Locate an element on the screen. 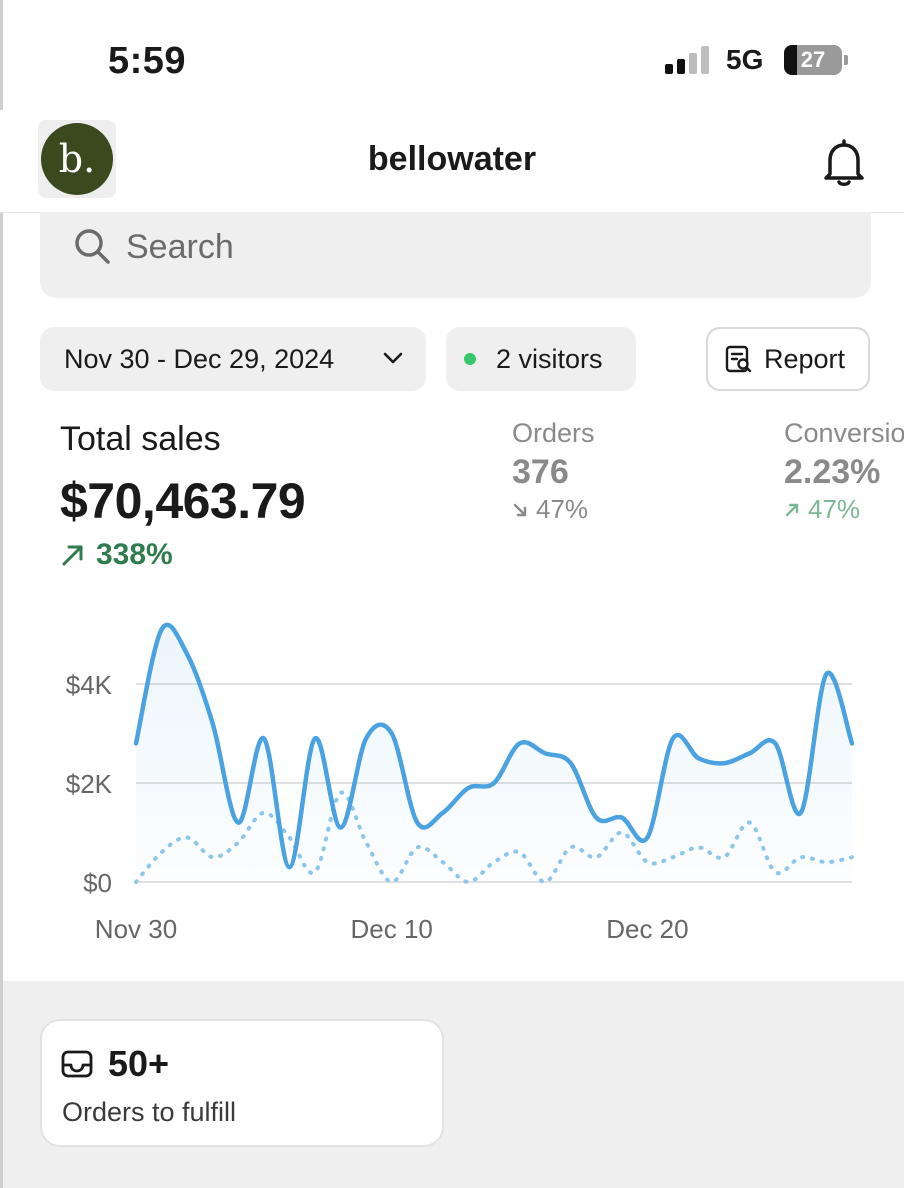 The width and height of the screenshot is (904, 1188). conversion-label: Conversion is located at coordinates (844, 433).